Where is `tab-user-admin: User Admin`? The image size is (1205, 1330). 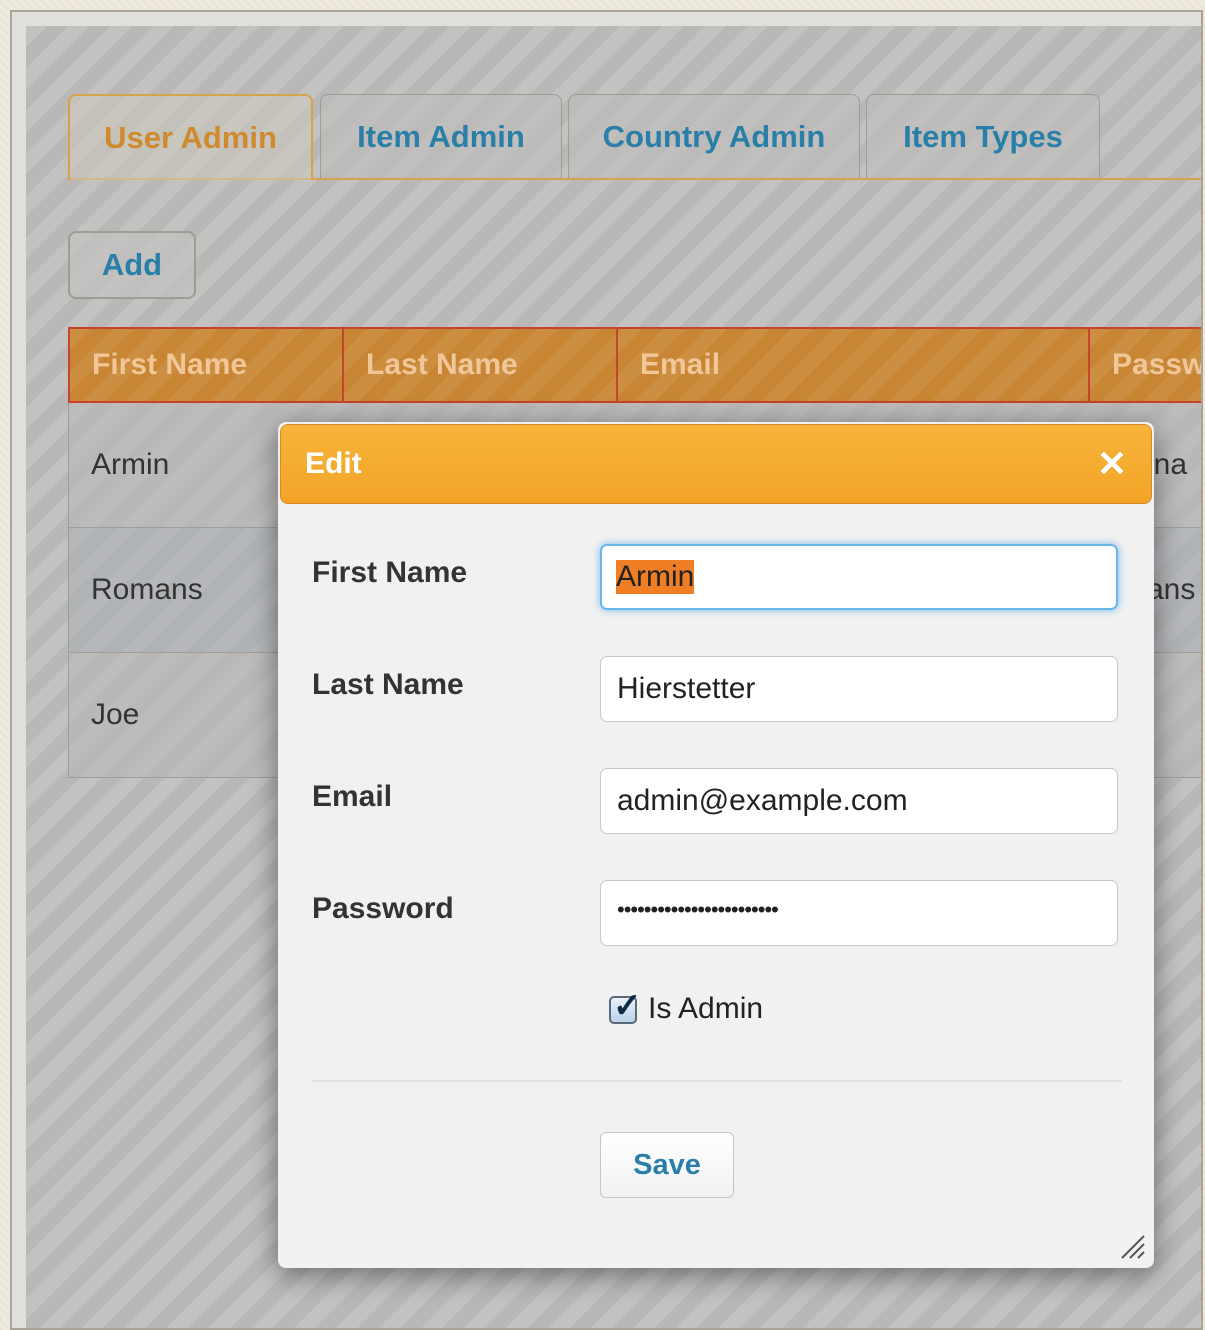 tab-user-admin: User Admin is located at coordinates (190, 137).